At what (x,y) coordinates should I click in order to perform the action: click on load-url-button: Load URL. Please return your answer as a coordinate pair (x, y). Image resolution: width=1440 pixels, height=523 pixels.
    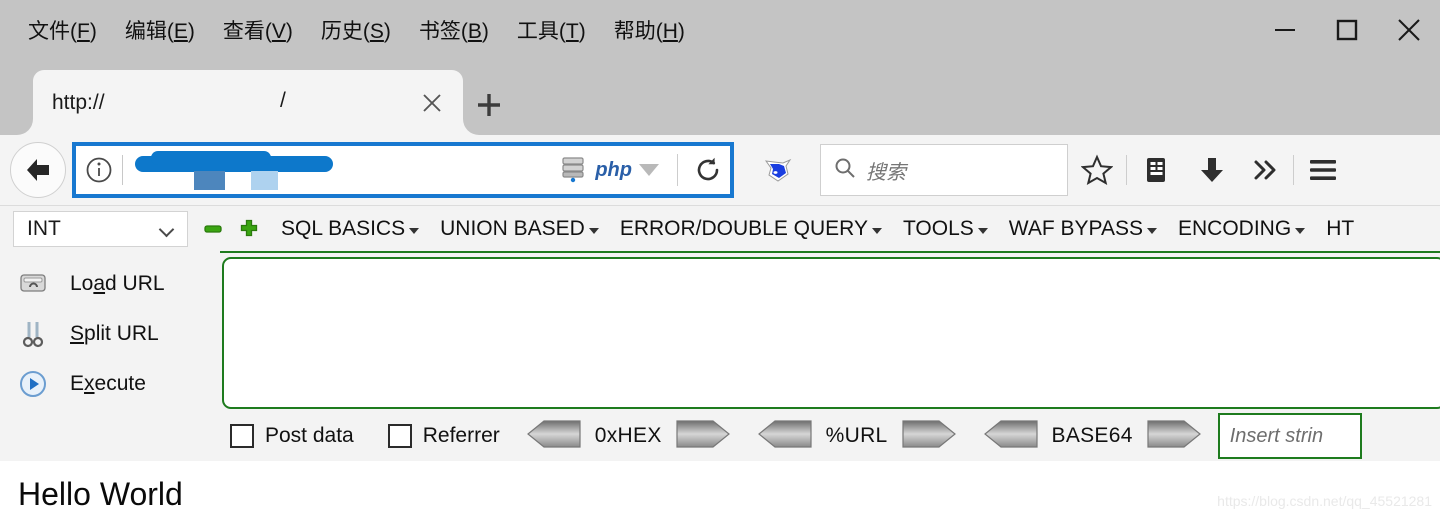
    Looking at the image, I should click on (109, 284).